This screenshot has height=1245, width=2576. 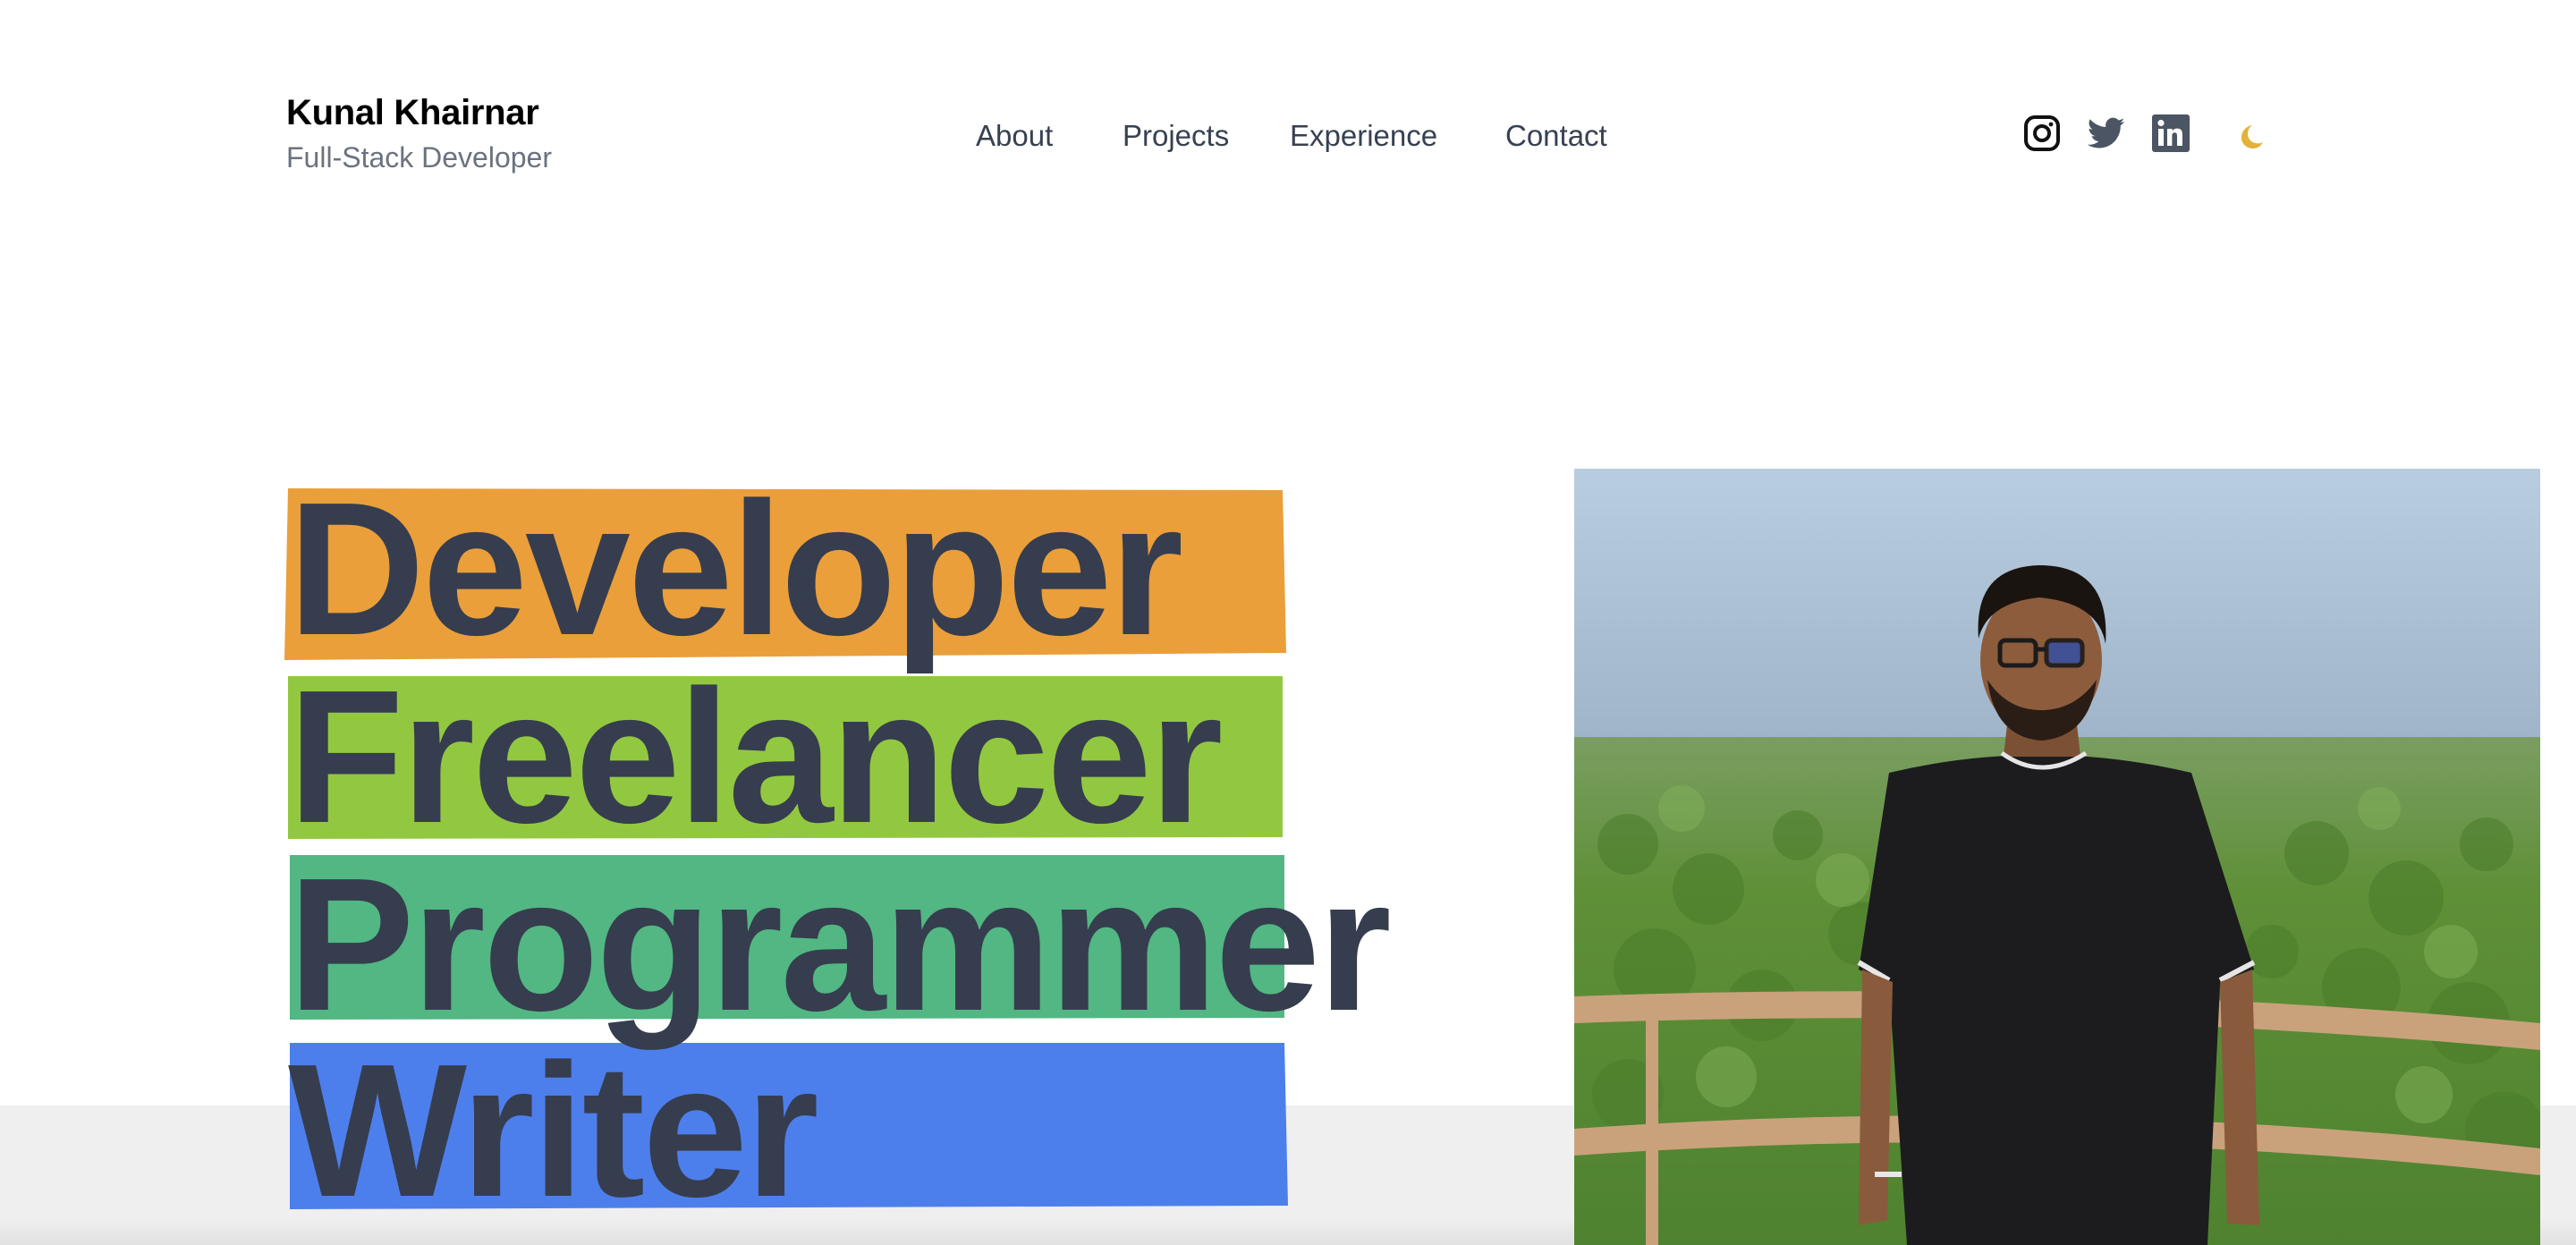 What do you see at coordinates (2171, 133) in the screenshot?
I see `linkedin-icon` at bounding box center [2171, 133].